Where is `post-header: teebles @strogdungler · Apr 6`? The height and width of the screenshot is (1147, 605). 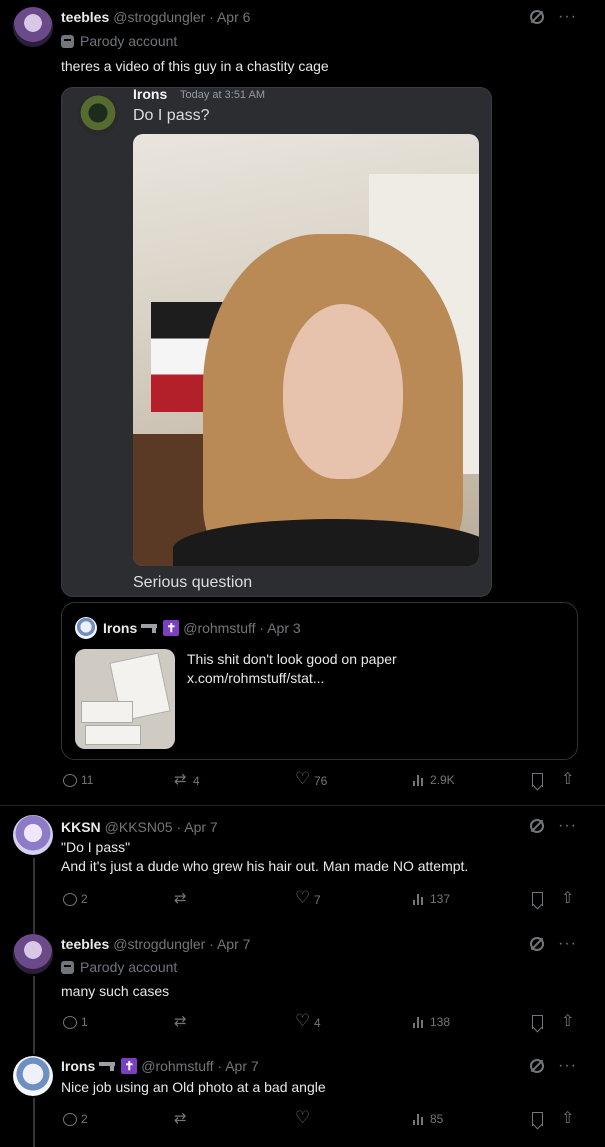 post-header: teebles @strogdungler · Apr 6 is located at coordinates (155, 17).